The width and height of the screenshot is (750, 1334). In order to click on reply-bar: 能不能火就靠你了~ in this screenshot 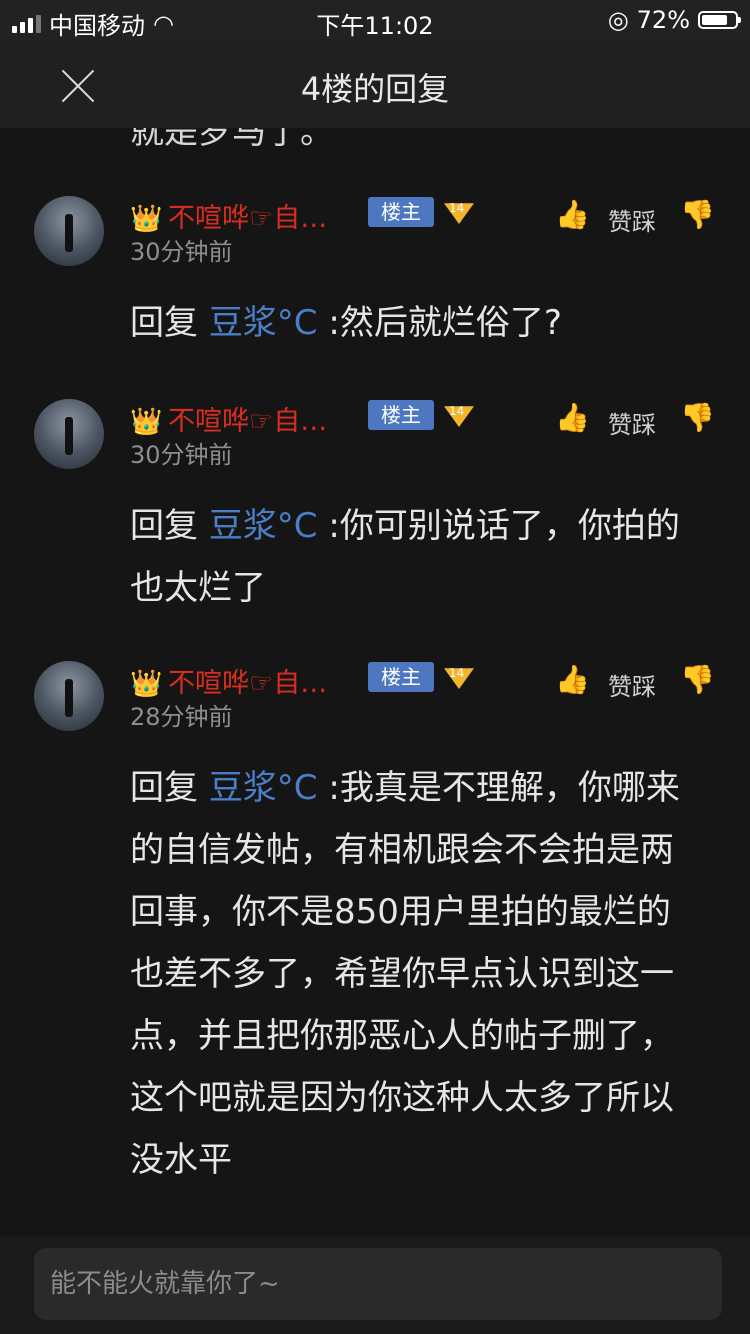, I will do `click(375, 1285)`.